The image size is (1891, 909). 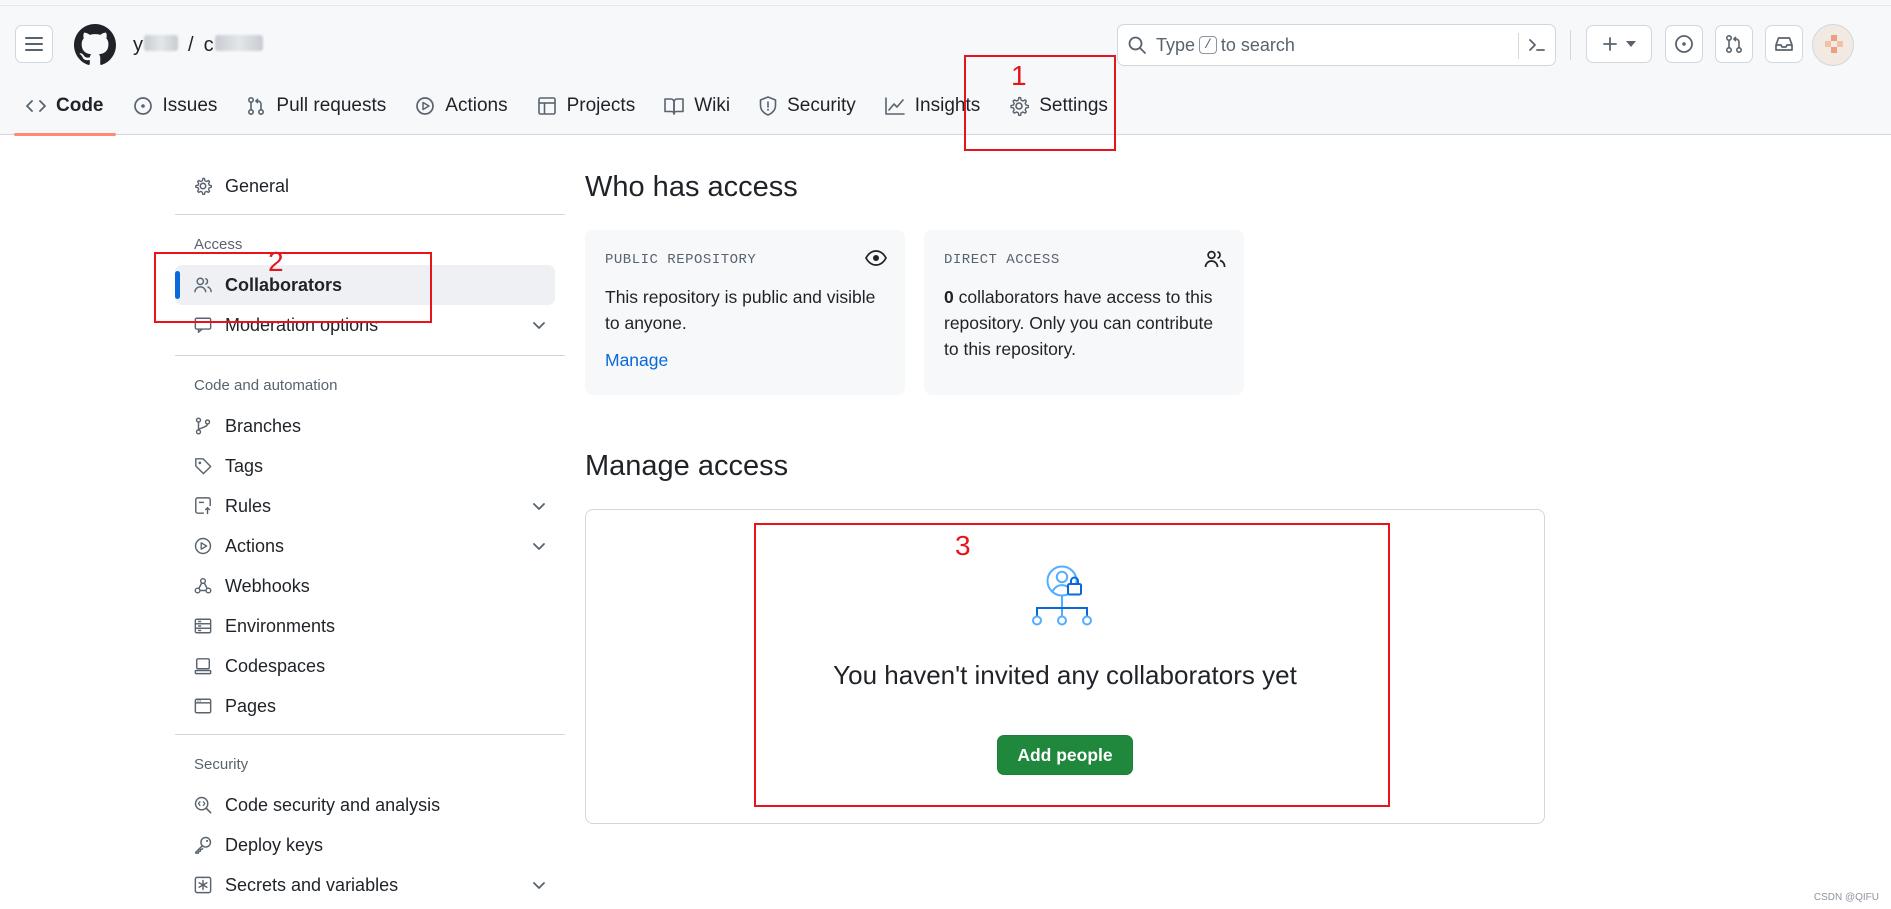 I want to click on code-icon, so click(x=36, y=106).